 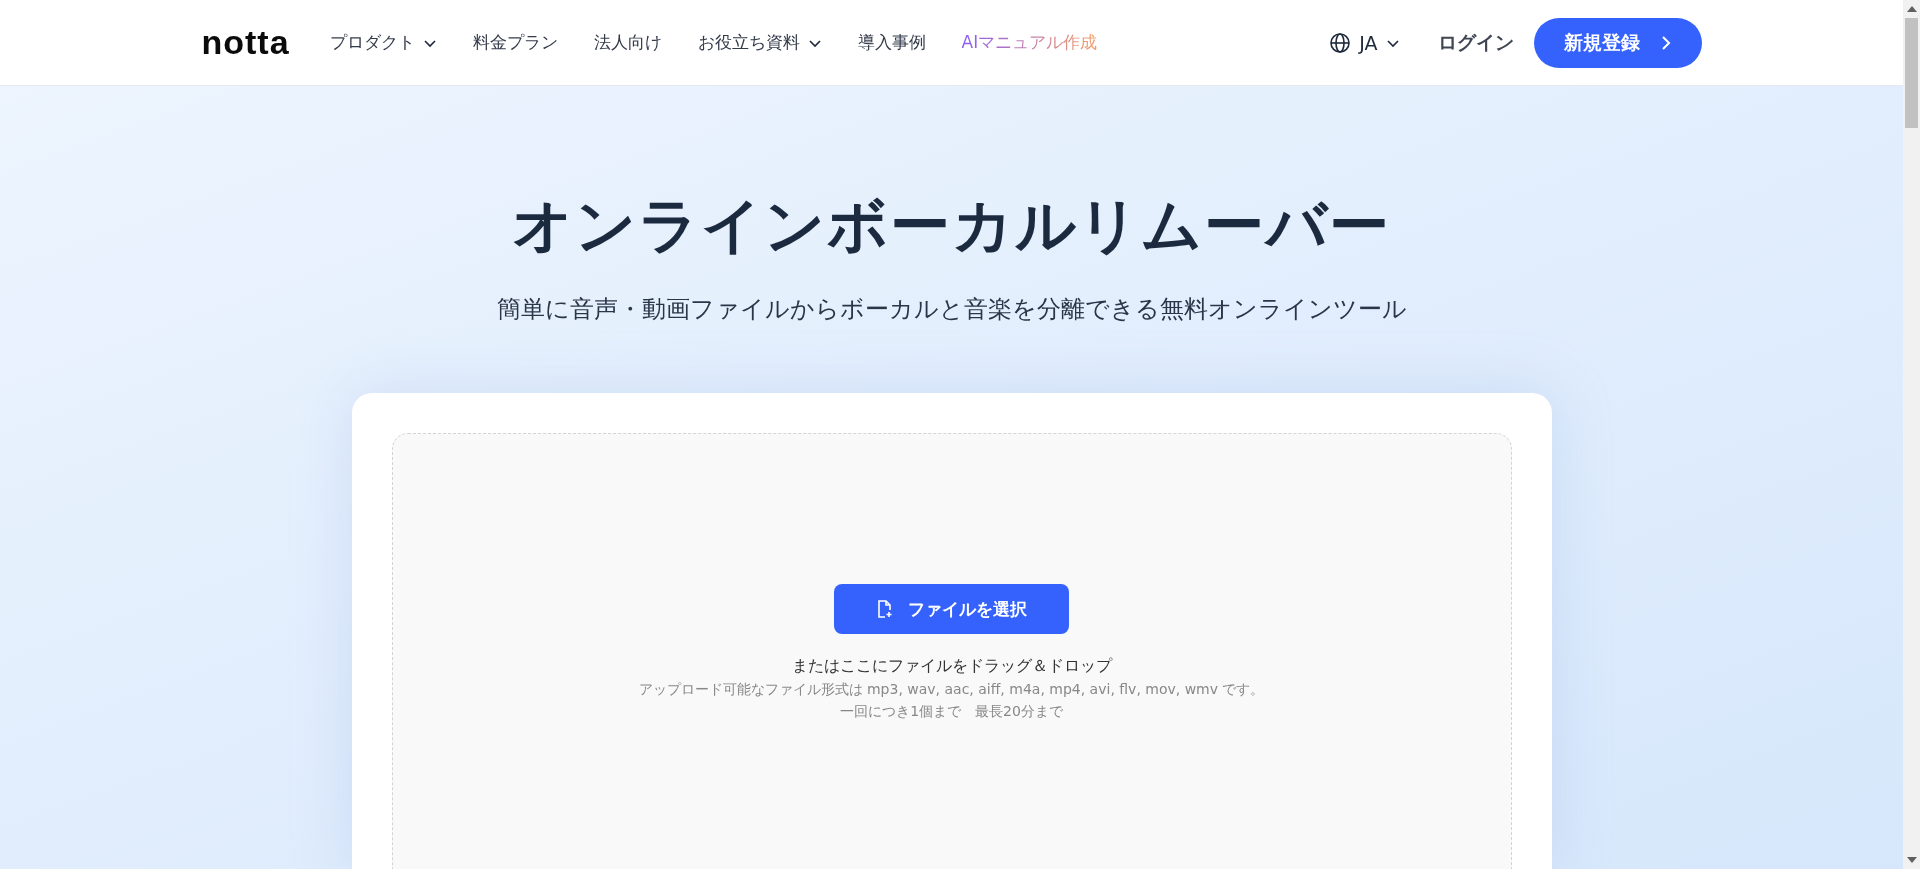 I want to click on language-selector: JA, so click(x=1364, y=42).